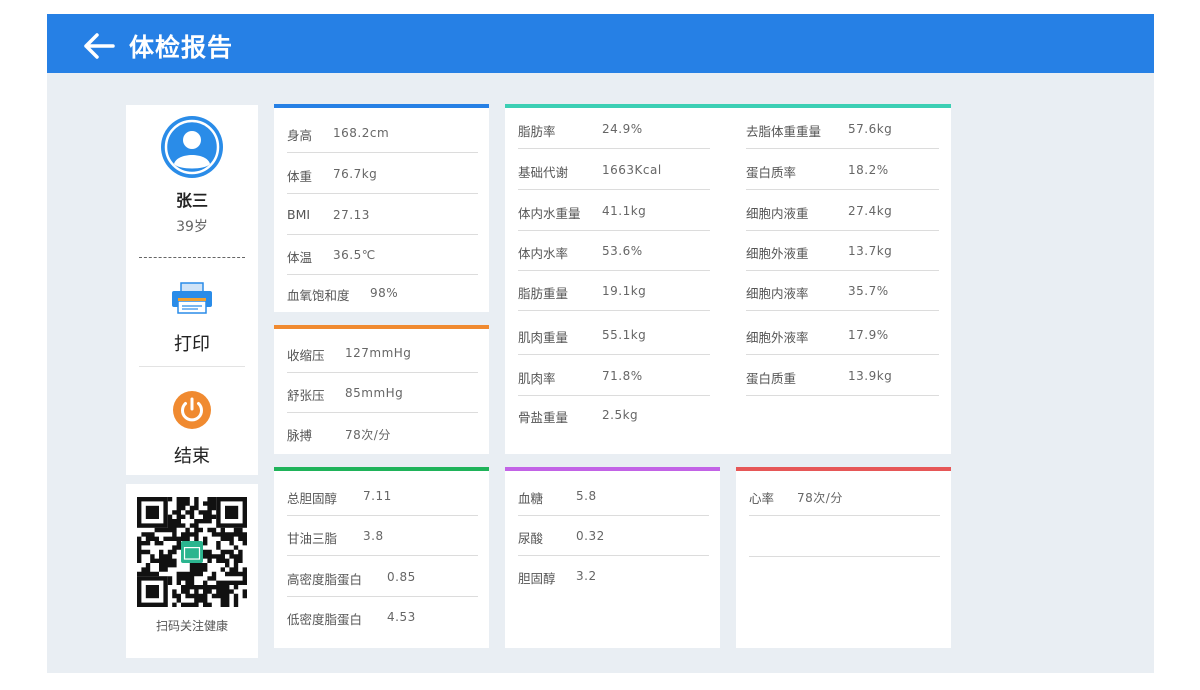 This screenshot has height=690, width=1200. What do you see at coordinates (586, 576) in the screenshot?
I see `row-value: 3.2` at bounding box center [586, 576].